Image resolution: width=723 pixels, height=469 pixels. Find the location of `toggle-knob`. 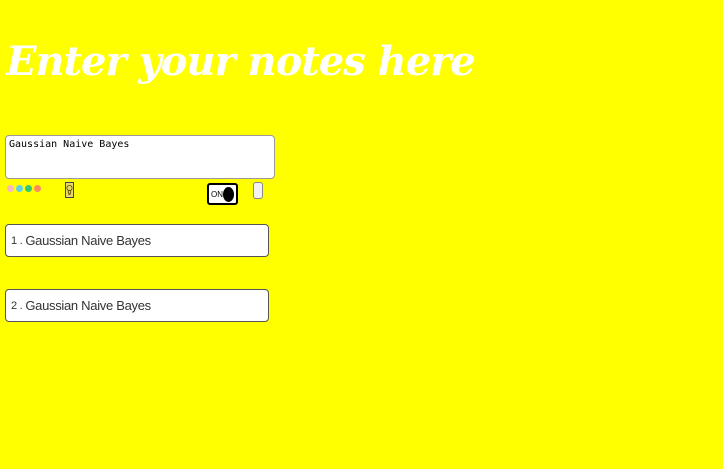

toggle-knob is located at coordinates (228, 194).